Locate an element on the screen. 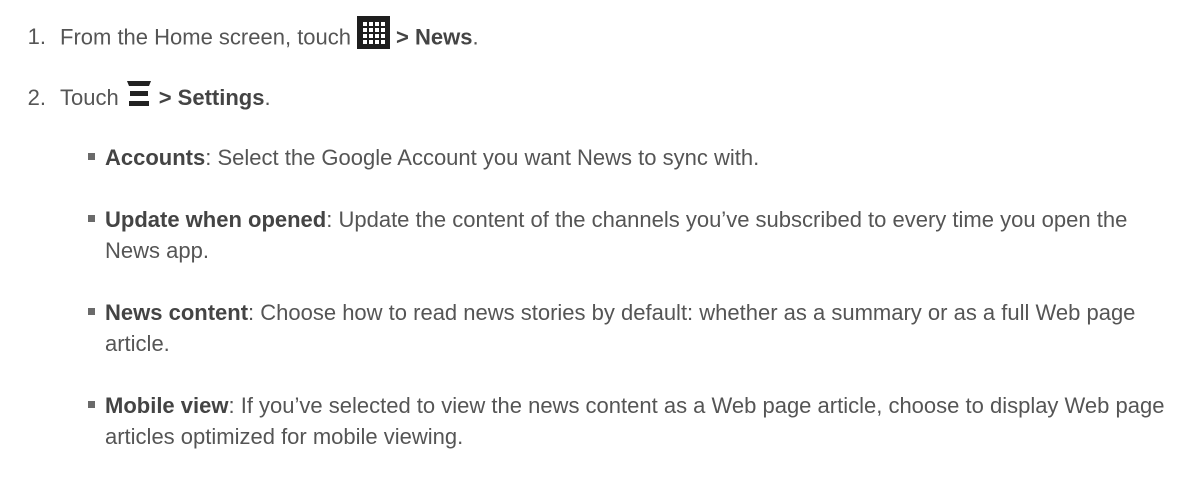 The height and width of the screenshot is (493, 1204). step-destination: > Settings is located at coordinates (211, 97).